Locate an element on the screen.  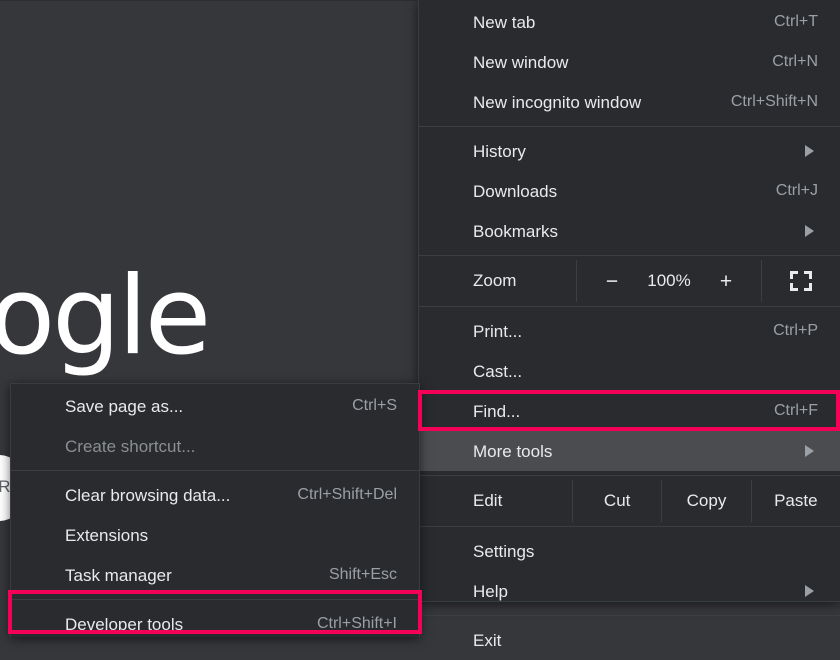
page-top-divider is located at coordinates (209, 0).